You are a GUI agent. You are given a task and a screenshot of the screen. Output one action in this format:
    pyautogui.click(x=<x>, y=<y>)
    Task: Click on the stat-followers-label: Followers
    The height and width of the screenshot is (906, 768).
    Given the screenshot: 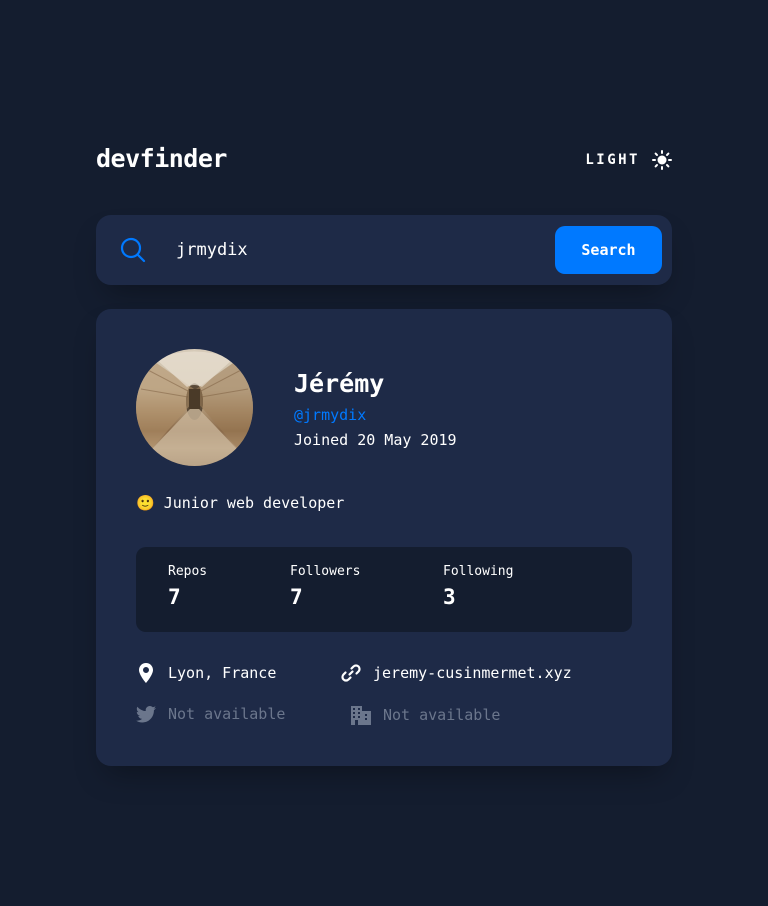 What is the action you would take?
    pyautogui.click(x=325, y=571)
    